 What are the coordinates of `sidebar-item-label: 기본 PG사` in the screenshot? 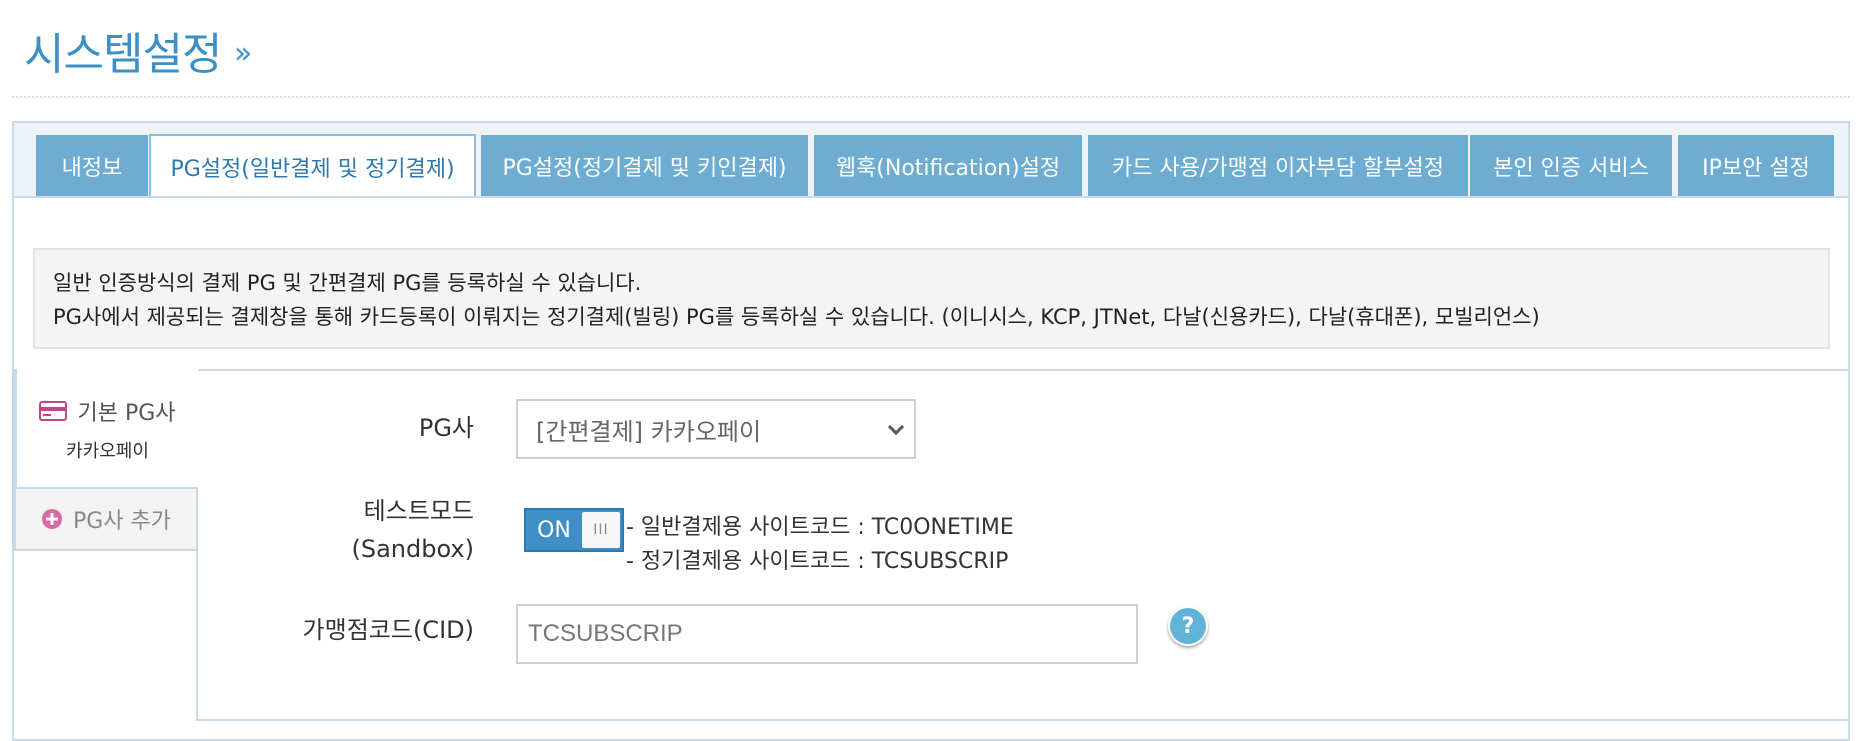 It's located at (126, 413).